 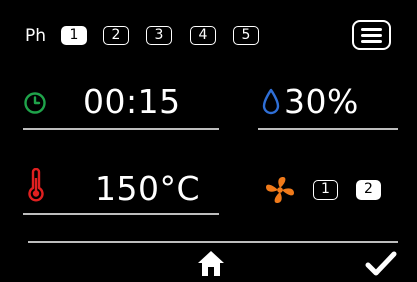 I want to click on confirm-button, so click(x=381, y=264).